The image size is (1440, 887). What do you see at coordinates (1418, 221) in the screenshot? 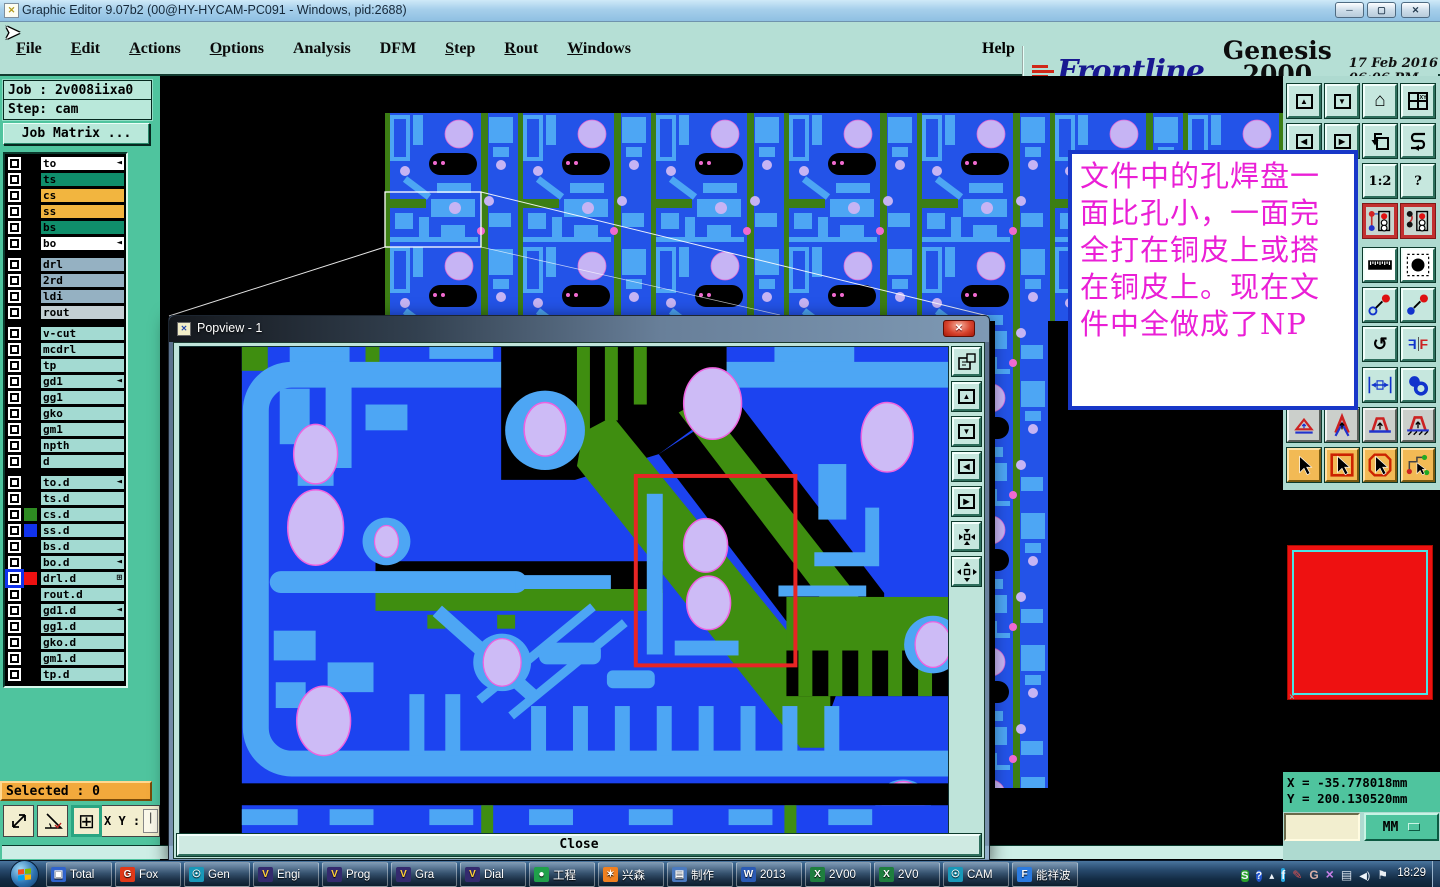
I see `pad-select-b-button` at bounding box center [1418, 221].